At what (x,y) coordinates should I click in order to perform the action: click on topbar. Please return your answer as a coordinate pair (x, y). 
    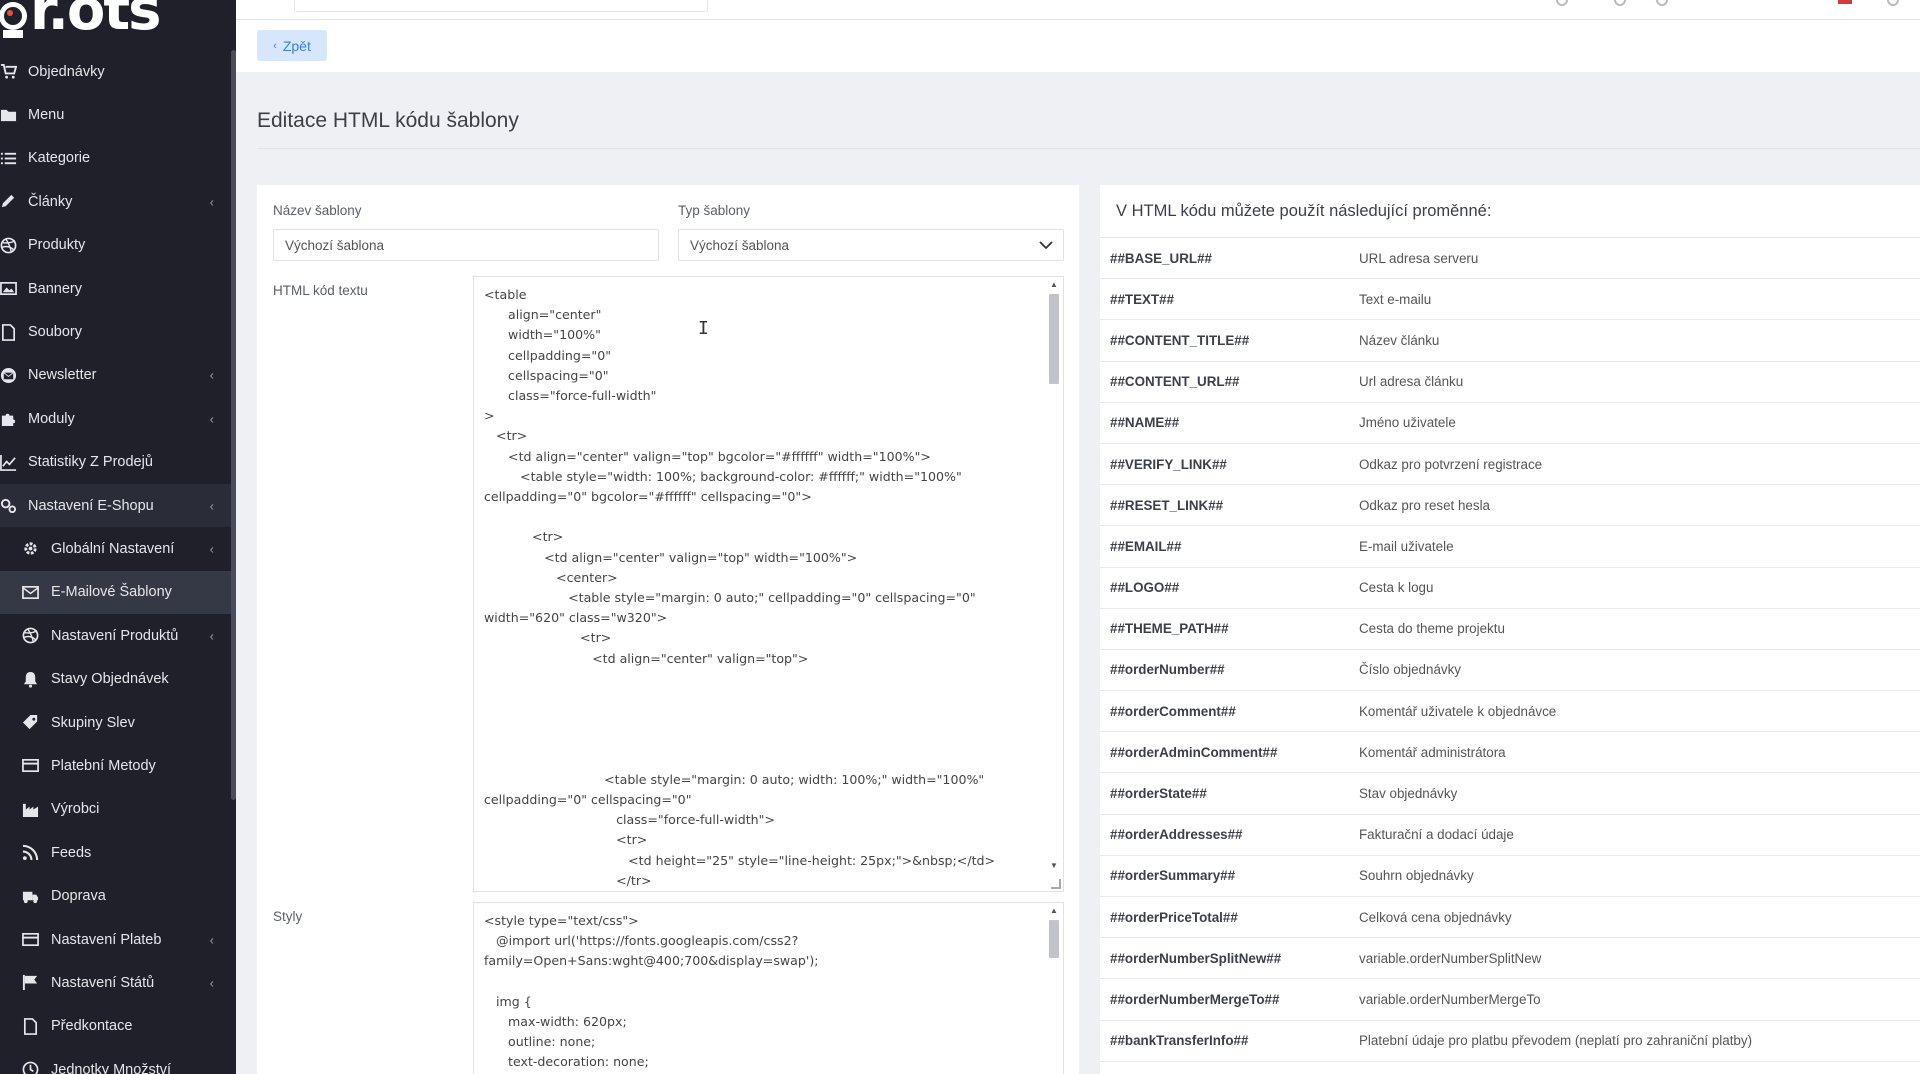
    Looking at the image, I should click on (1078, 10).